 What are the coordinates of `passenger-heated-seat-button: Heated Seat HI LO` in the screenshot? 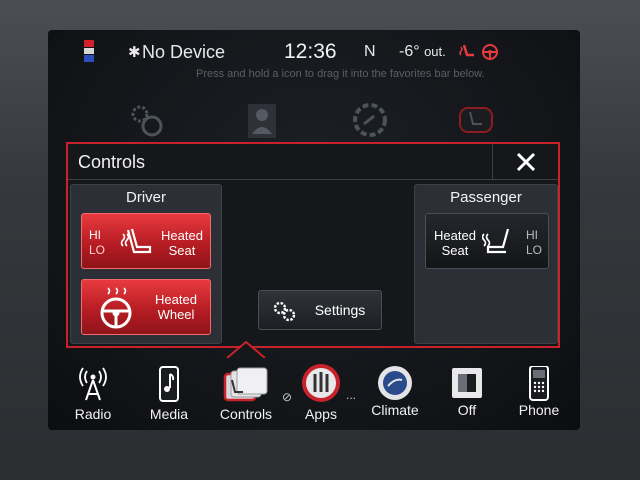 It's located at (487, 241).